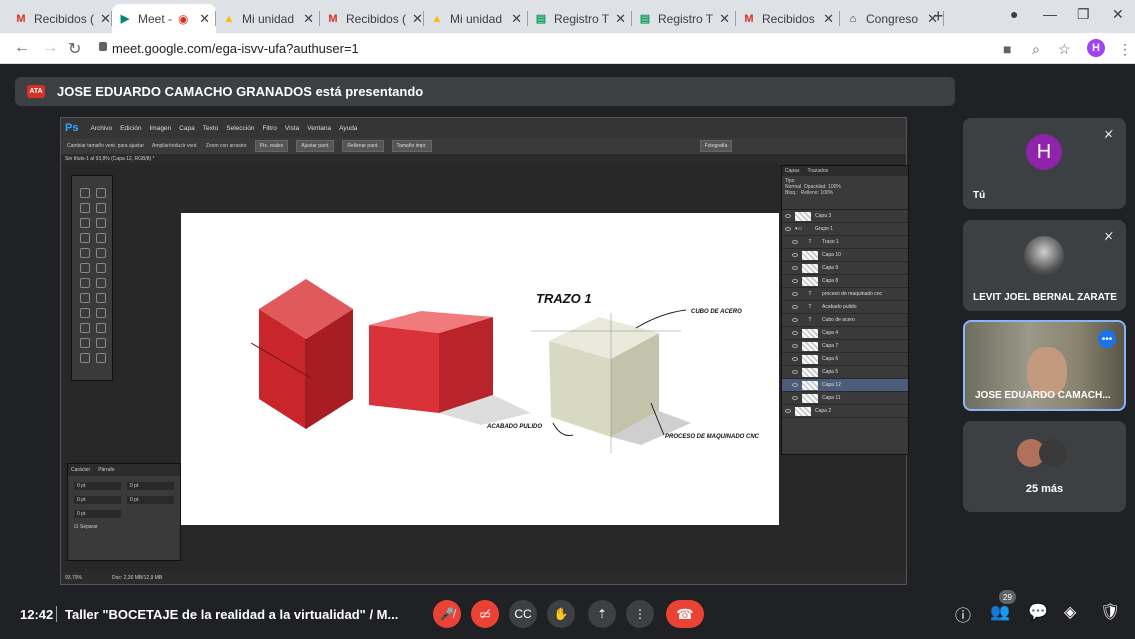 This screenshot has height=639, width=1135. I want to click on camera-indicator-icon: ■, so click(1007, 49).